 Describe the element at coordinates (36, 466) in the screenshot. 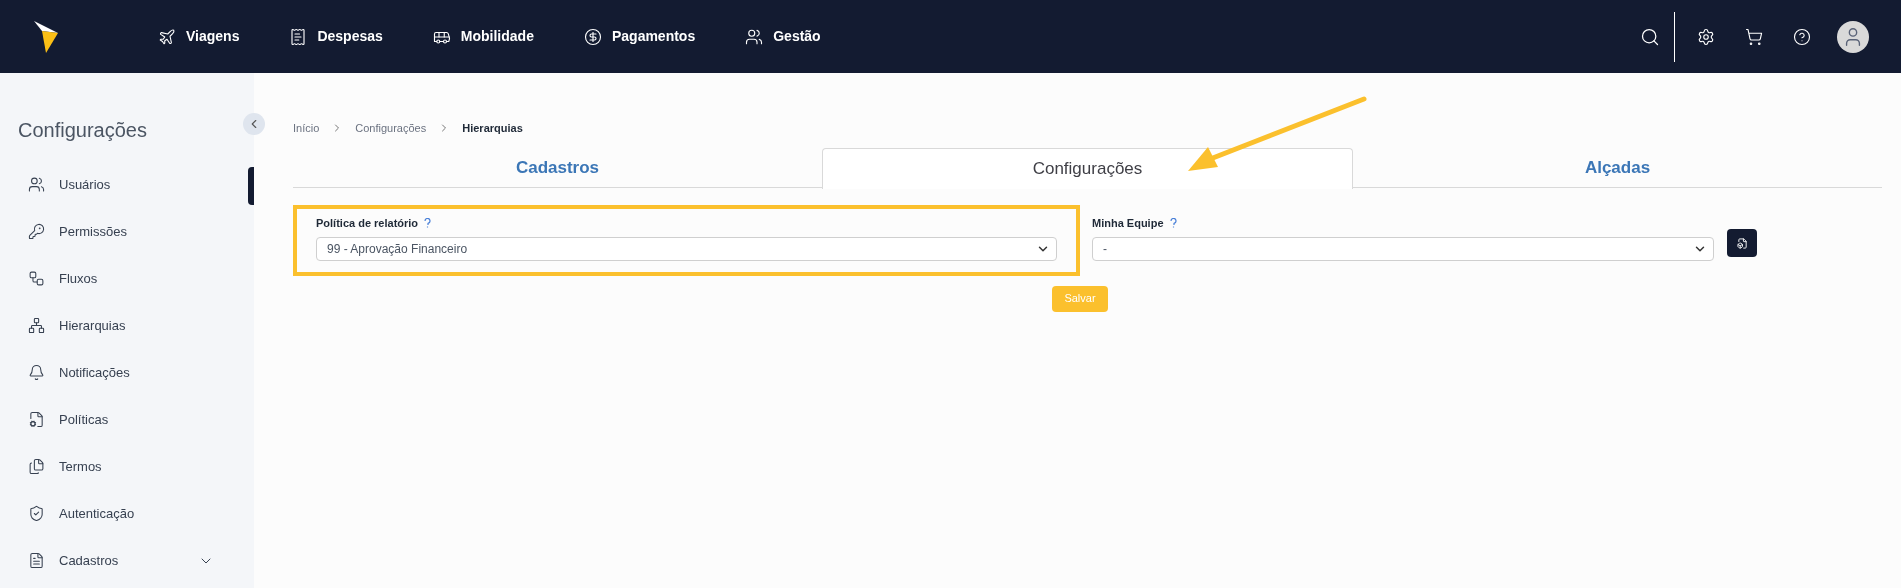

I see `documents-icon` at that location.